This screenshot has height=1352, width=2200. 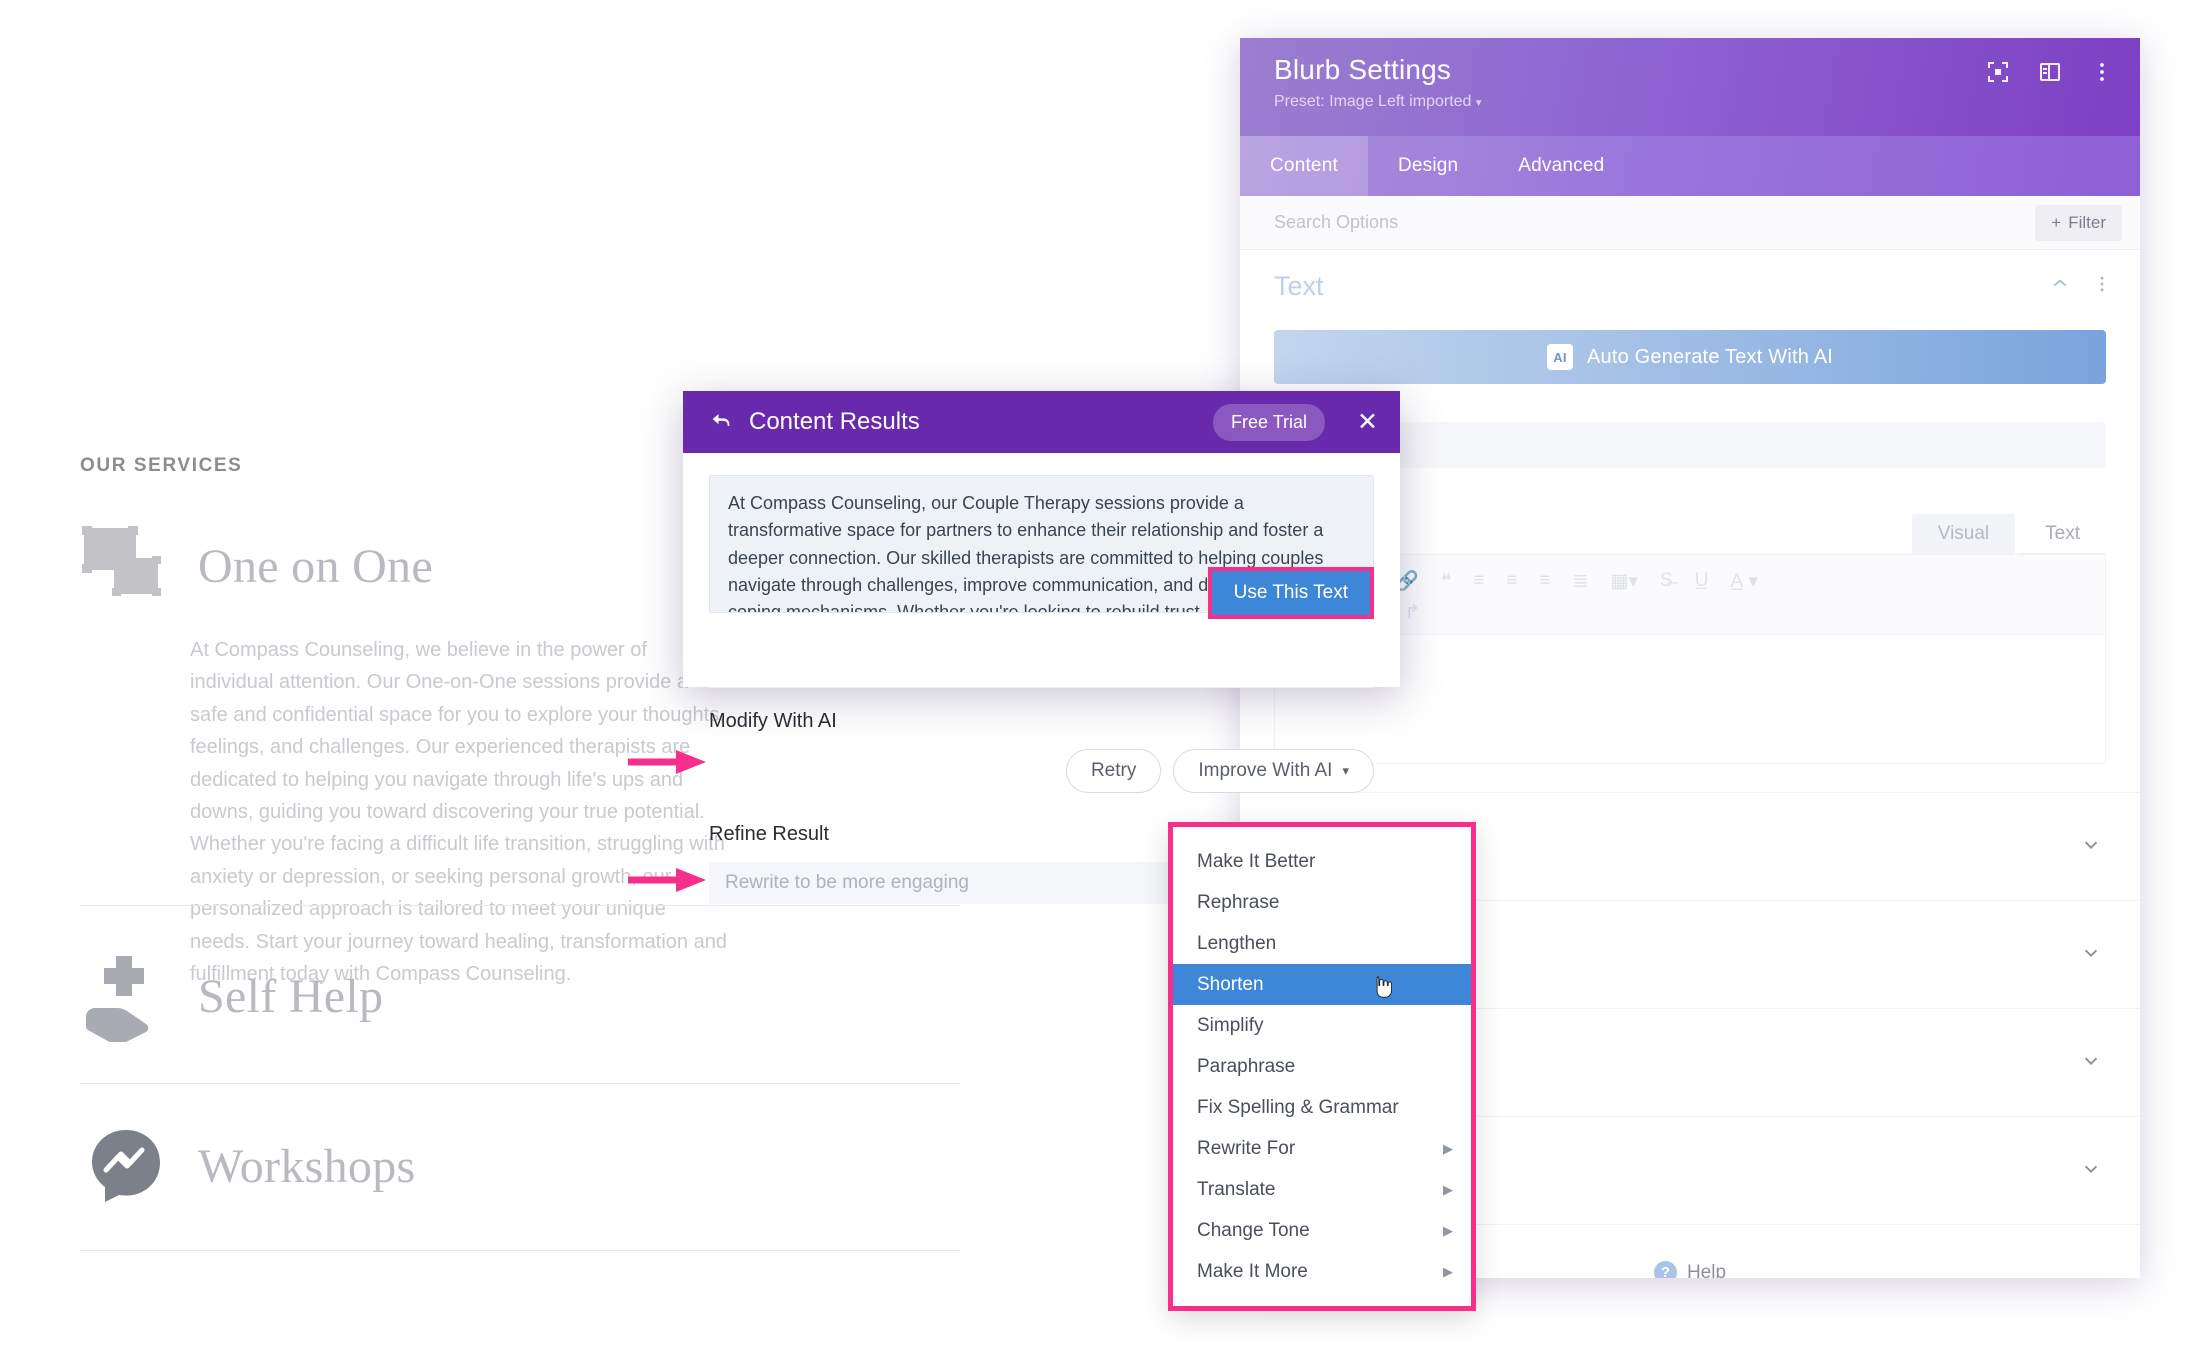 What do you see at coordinates (667, 762) in the screenshot?
I see `arrow-to-modify-with-ai` at bounding box center [667, 762].